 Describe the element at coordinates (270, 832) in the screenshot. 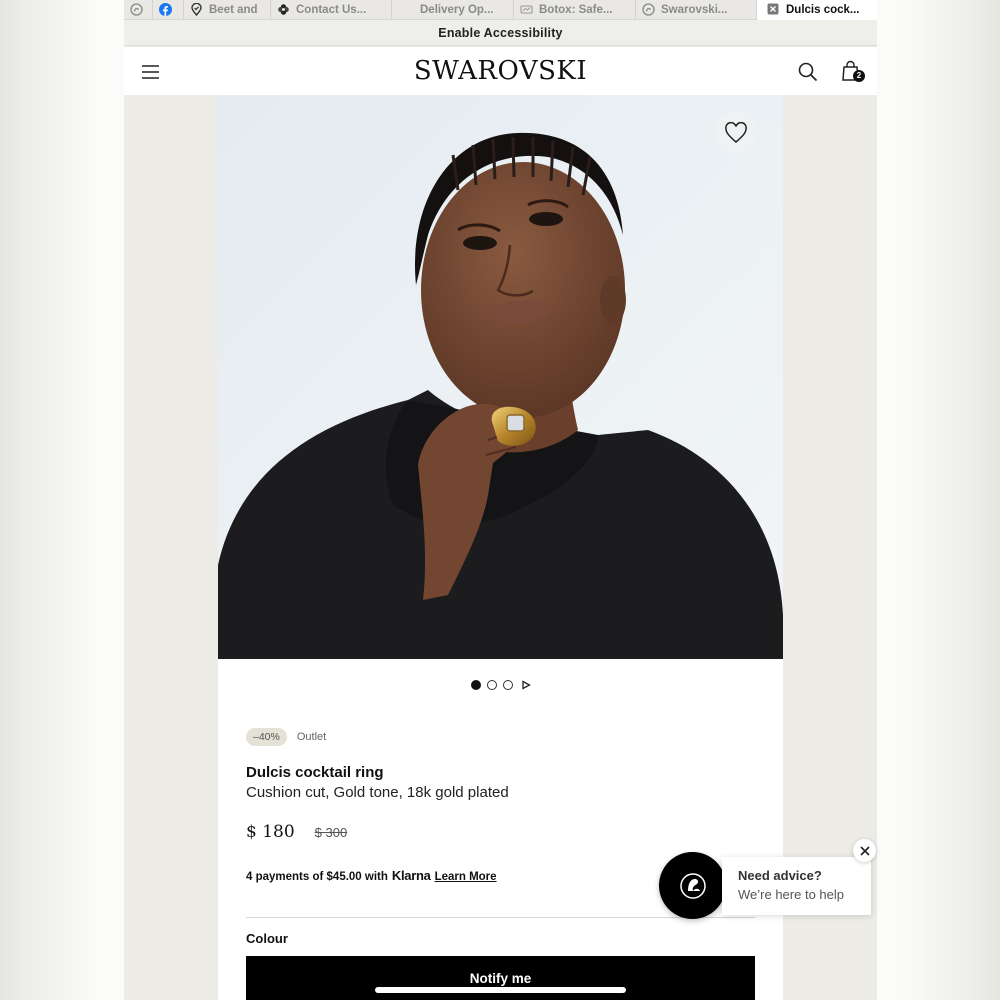

I see `current-price: $ 180` at that location.